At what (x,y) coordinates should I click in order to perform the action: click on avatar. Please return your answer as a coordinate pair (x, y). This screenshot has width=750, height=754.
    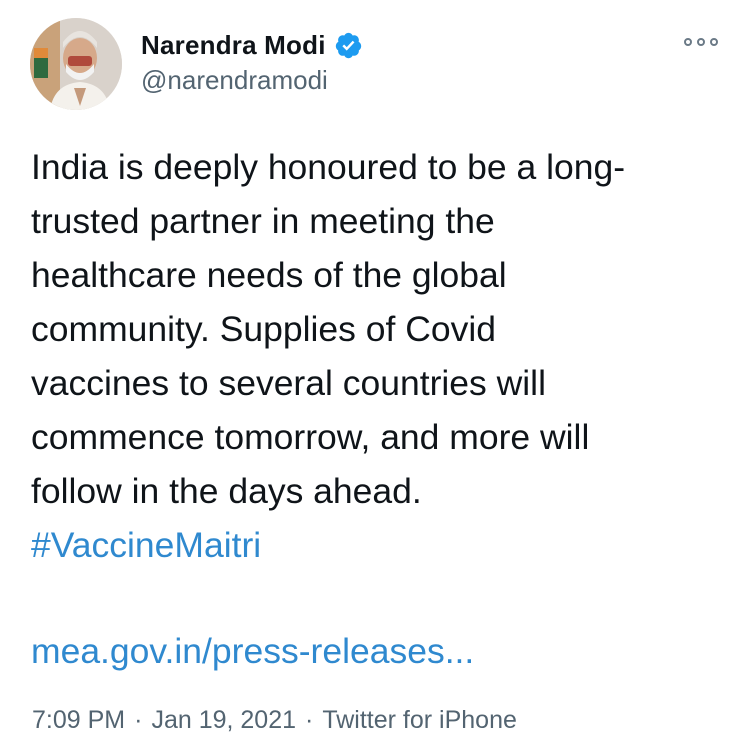
    Looking at the image, I should click on (76, 64).